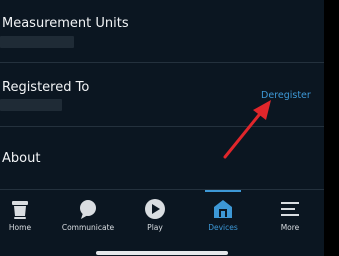  What do you see at coordinates (20, 210) in the screenshot?
I see `home-icon` at bounding box center [20, 210].